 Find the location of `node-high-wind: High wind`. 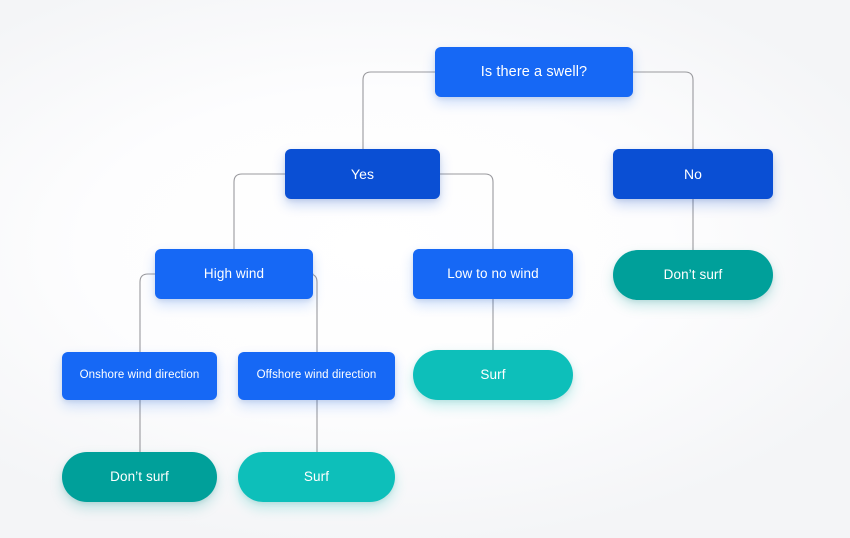

node-high-wind: High wind is located at coordinates (234, 274).